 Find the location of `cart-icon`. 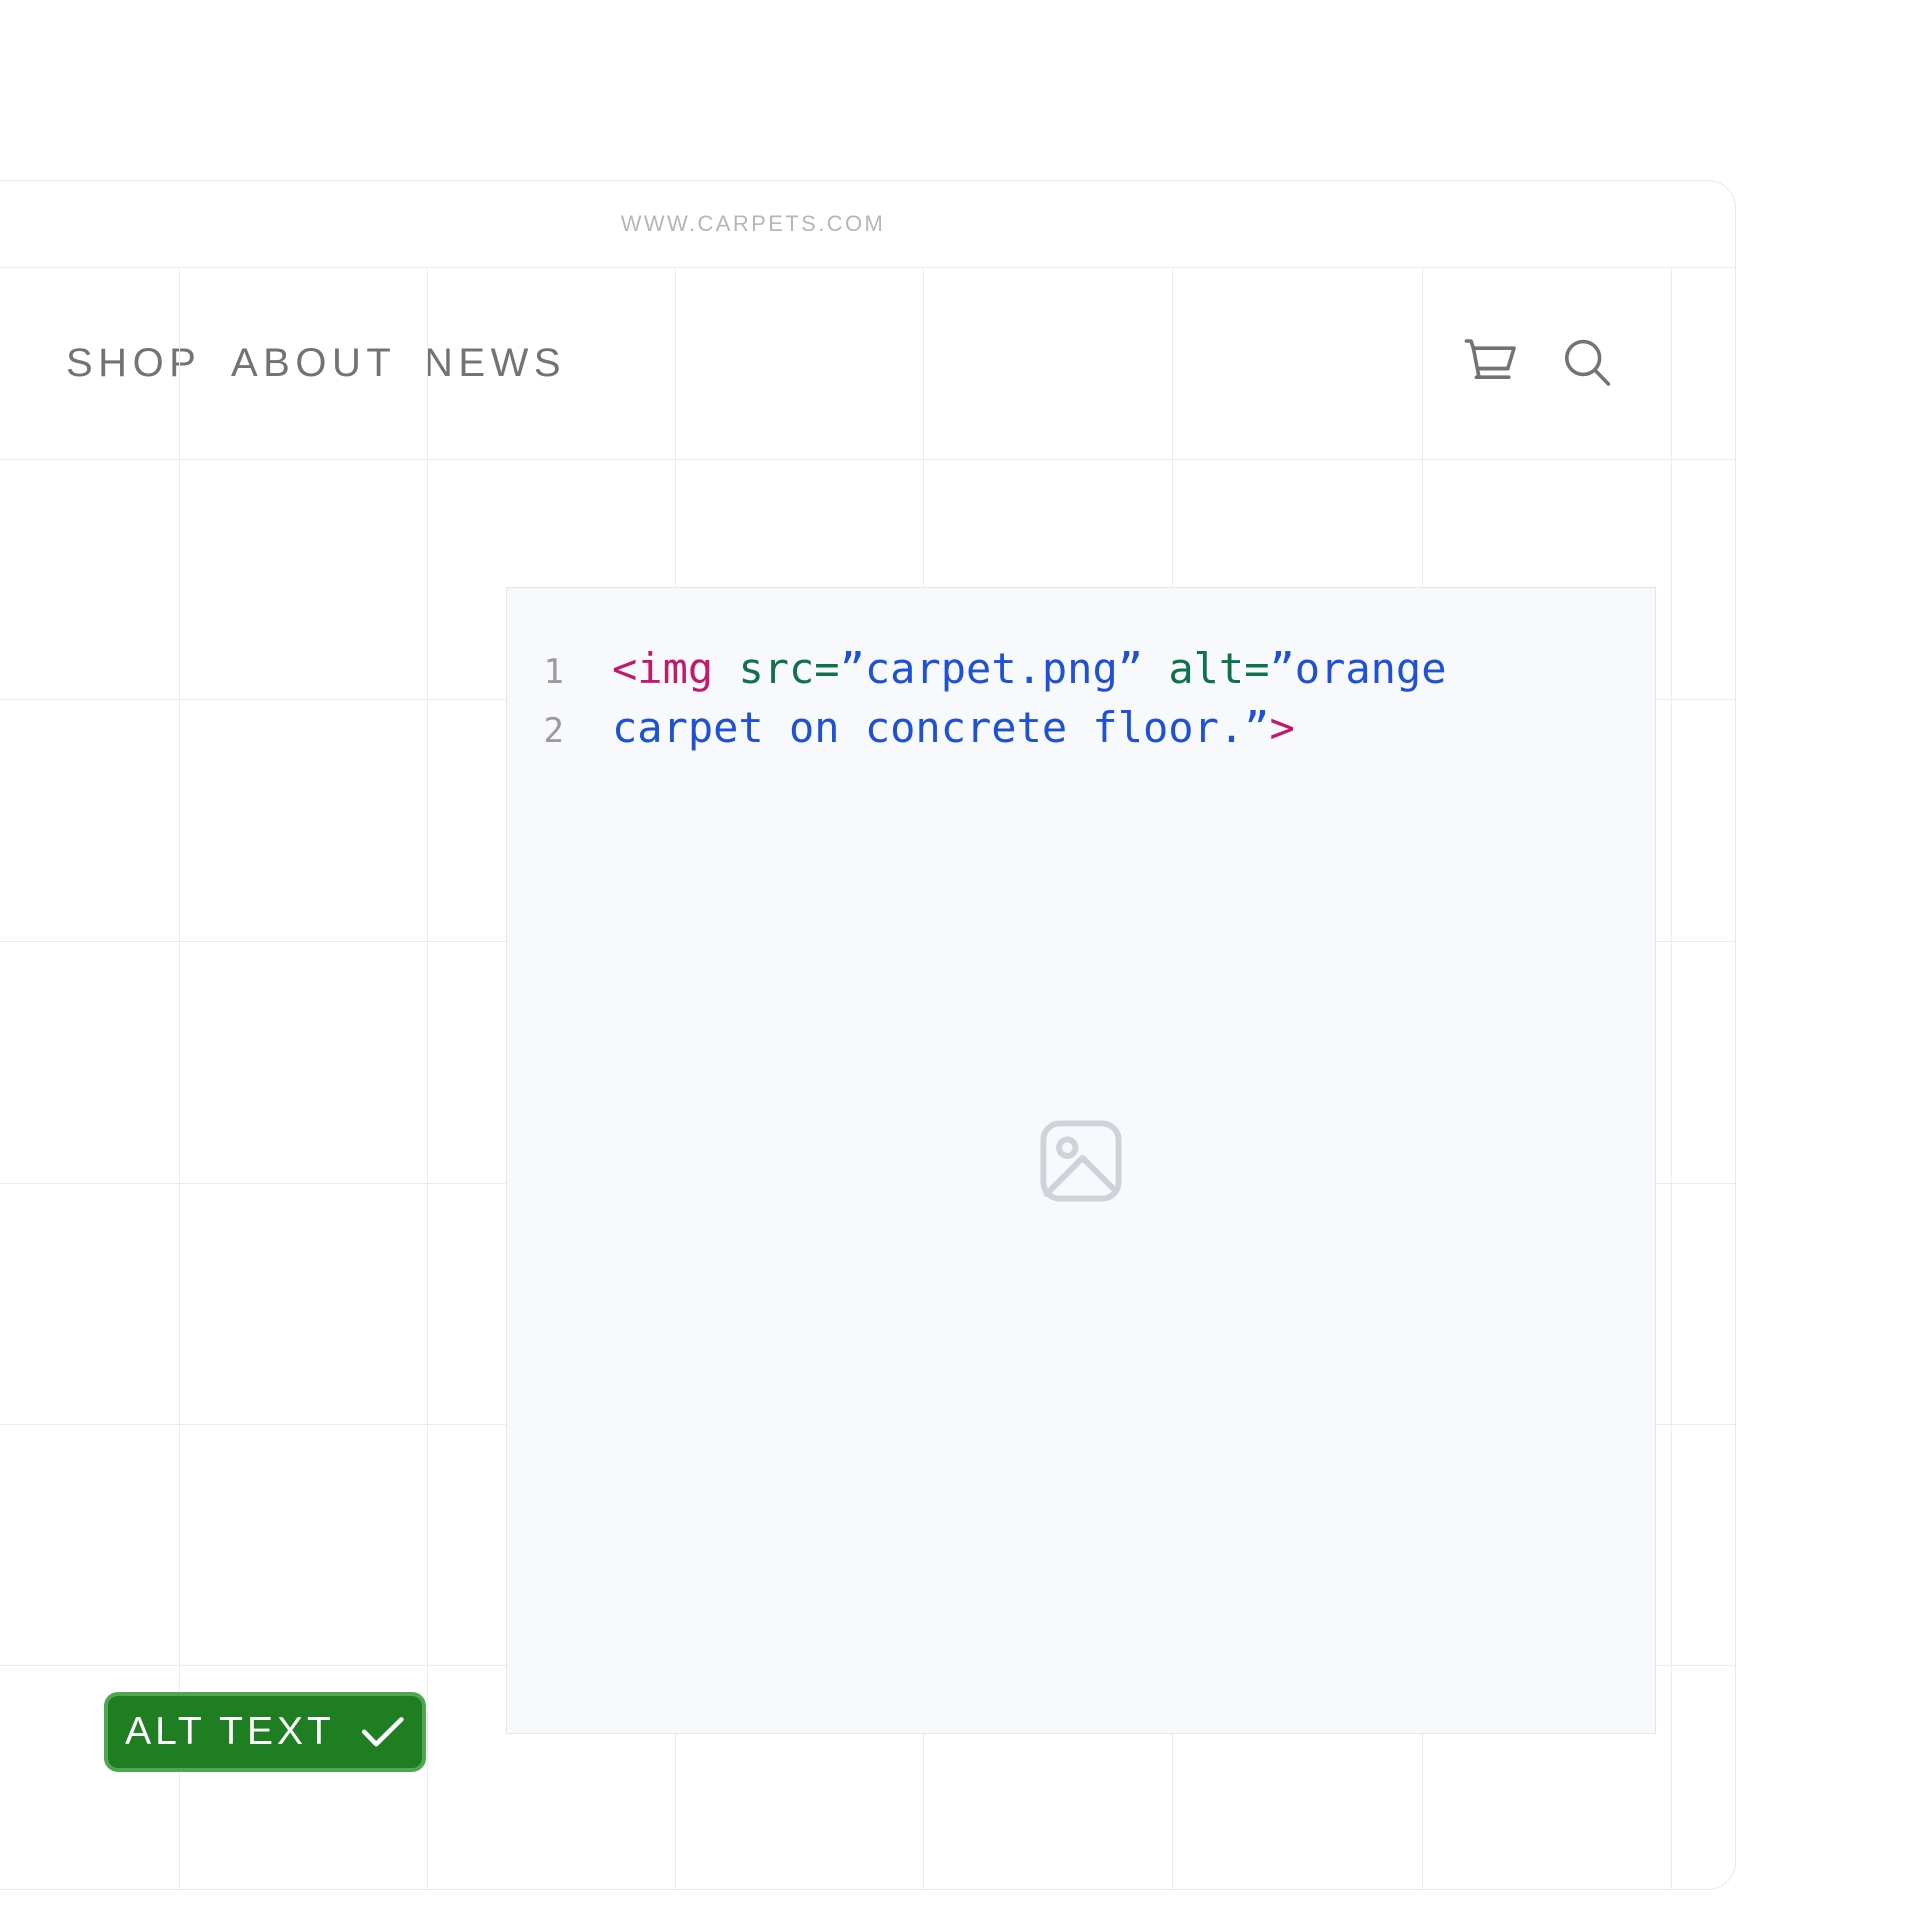

cart-icon is located at coordinates (1491, 363).